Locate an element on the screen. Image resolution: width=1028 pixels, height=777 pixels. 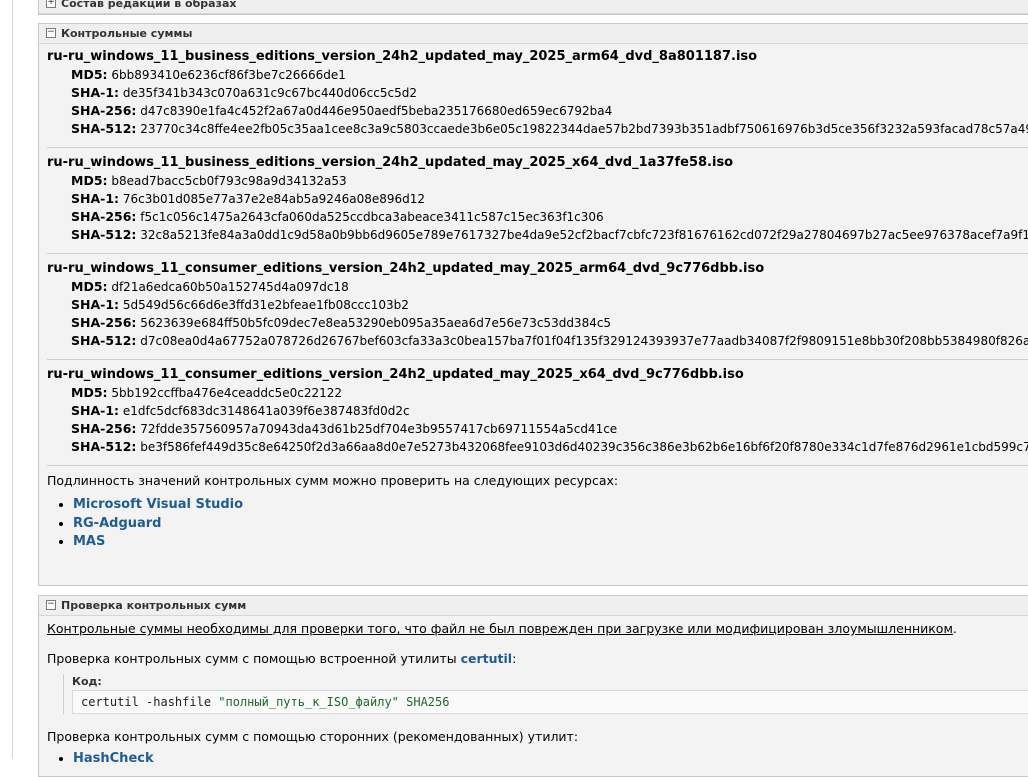
list-item: HashCheck is located at coordinates (550, 759).